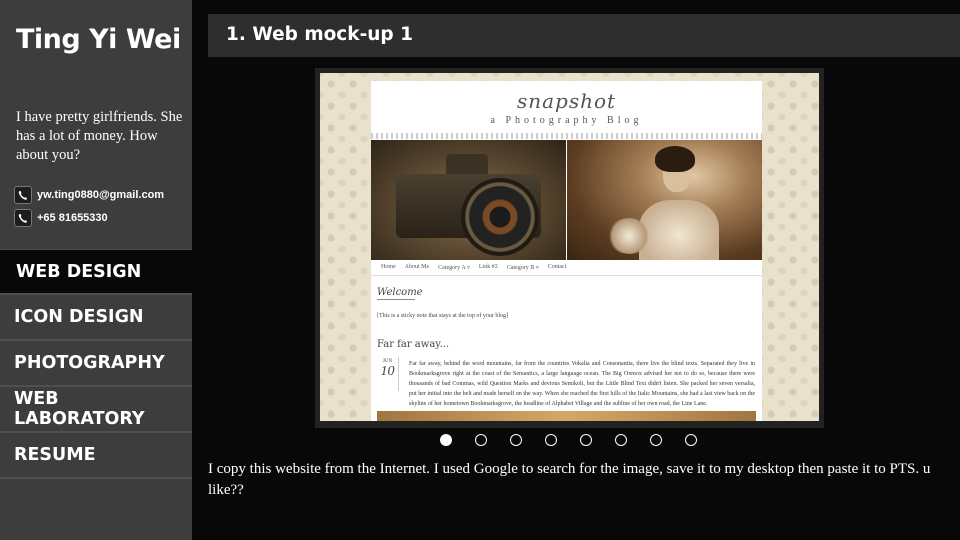 This screenshot has width=960, height=540. What do you see at coordinates (522, 268) in the screenshot?
I see `mockup-nav-category-b: Category B ▿` at bounding box center [522, 268].